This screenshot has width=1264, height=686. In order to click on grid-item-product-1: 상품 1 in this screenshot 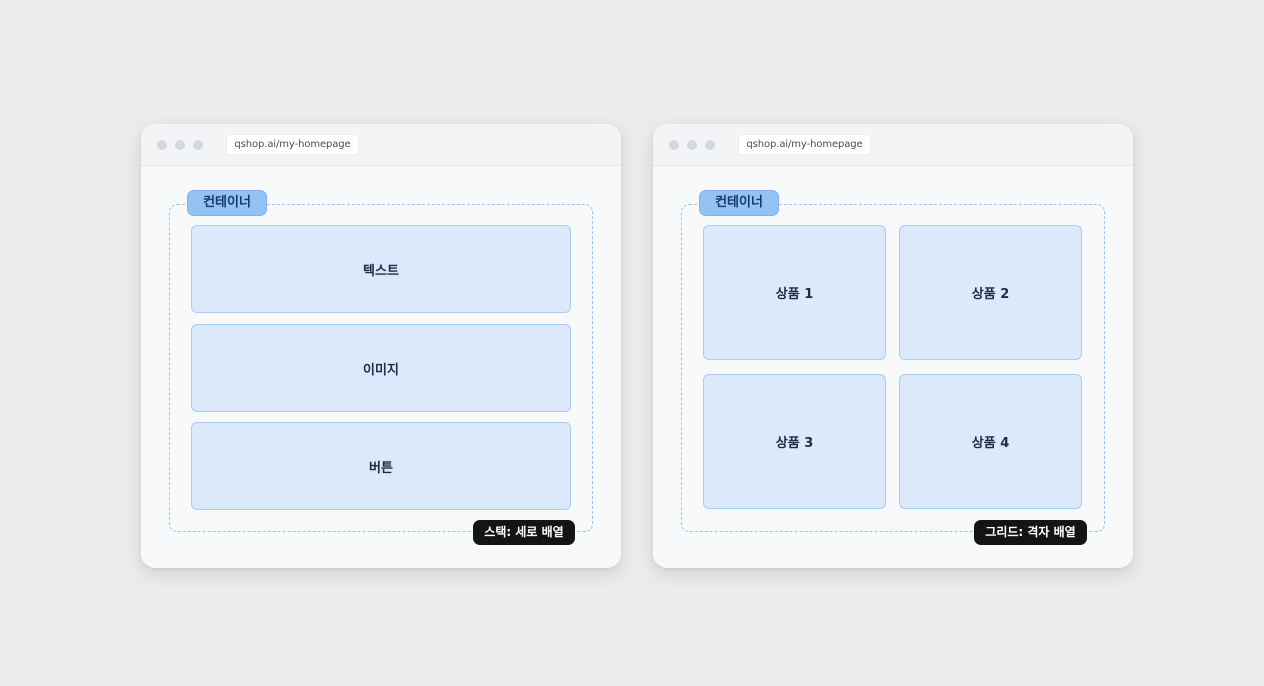, I will do `click(794, 292)`.